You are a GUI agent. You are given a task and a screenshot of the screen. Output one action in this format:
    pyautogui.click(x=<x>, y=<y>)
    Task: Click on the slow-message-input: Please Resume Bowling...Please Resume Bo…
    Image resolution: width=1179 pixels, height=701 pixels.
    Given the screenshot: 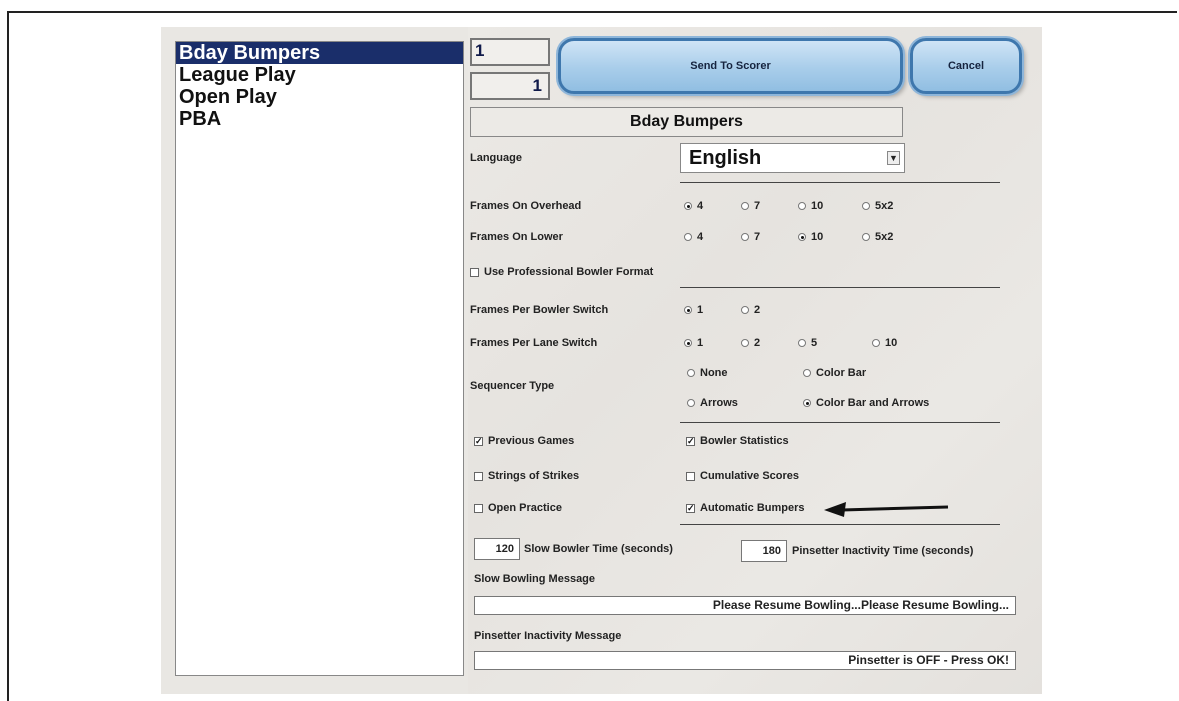 What is the action you would take?
    pyautogui.click(x=745, y=605)
    